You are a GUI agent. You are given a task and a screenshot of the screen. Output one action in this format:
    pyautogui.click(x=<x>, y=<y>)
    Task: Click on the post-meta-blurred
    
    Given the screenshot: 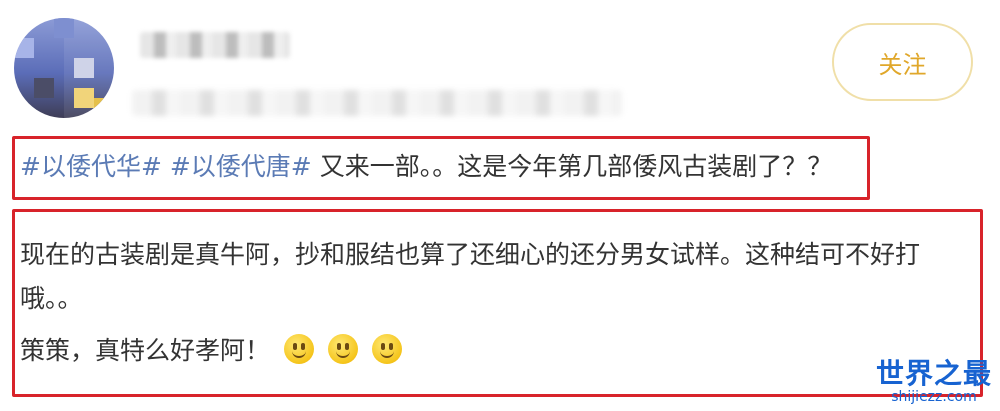 What is the action you would take?
    pyautogui.click(x=377, y=103)
    